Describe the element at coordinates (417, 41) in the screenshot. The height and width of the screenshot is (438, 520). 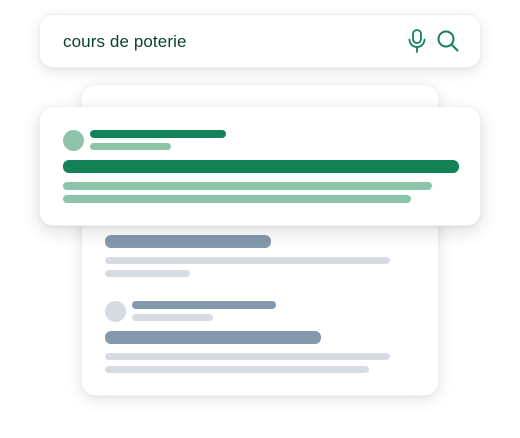
I see `microphone-icon` at that location.